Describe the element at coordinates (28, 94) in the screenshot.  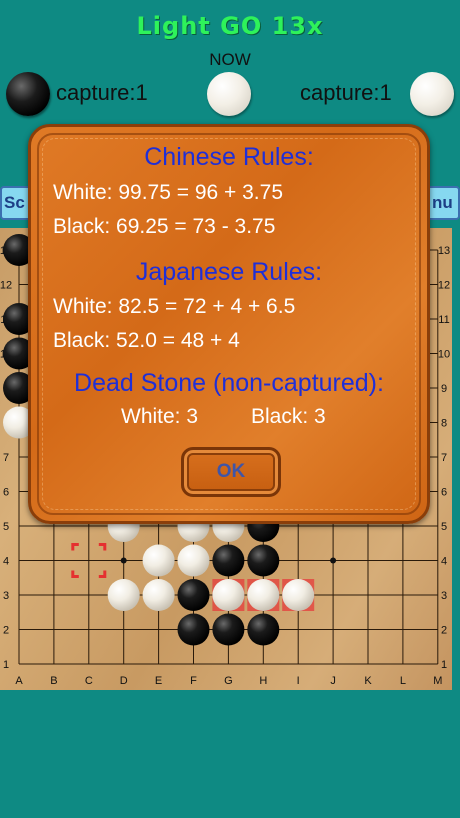
I see `black-player-stone` at that location.